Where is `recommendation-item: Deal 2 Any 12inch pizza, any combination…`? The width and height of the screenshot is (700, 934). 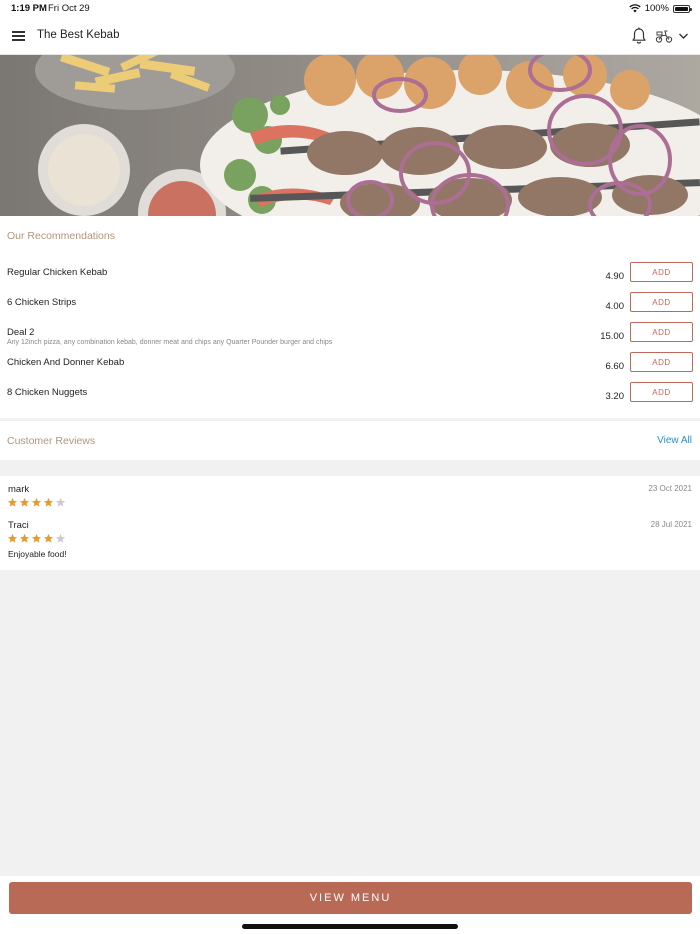 recommendation-item: Deal 2 Any 12inch pizza, any combination… is located at coordinates (350, 339).